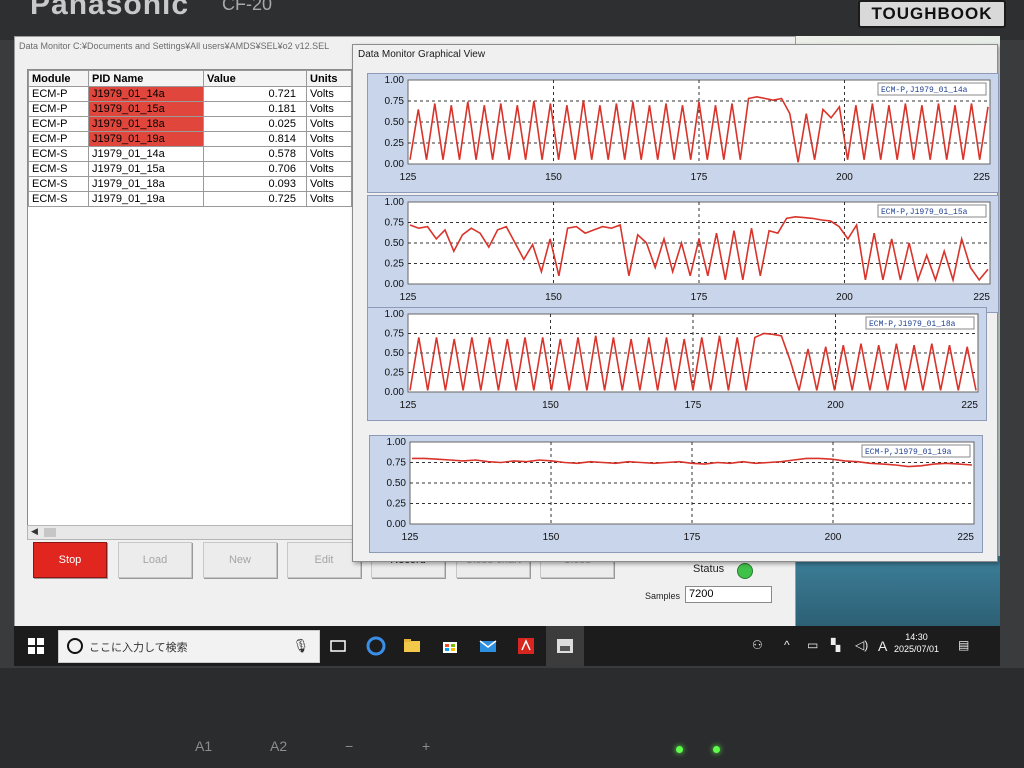 The height and width of the screenshot is (768, 1024). What do you see at coordinates (70, 560) in the screenshot?
I see `stop-button: Stop` at bounding box center [70, 560].